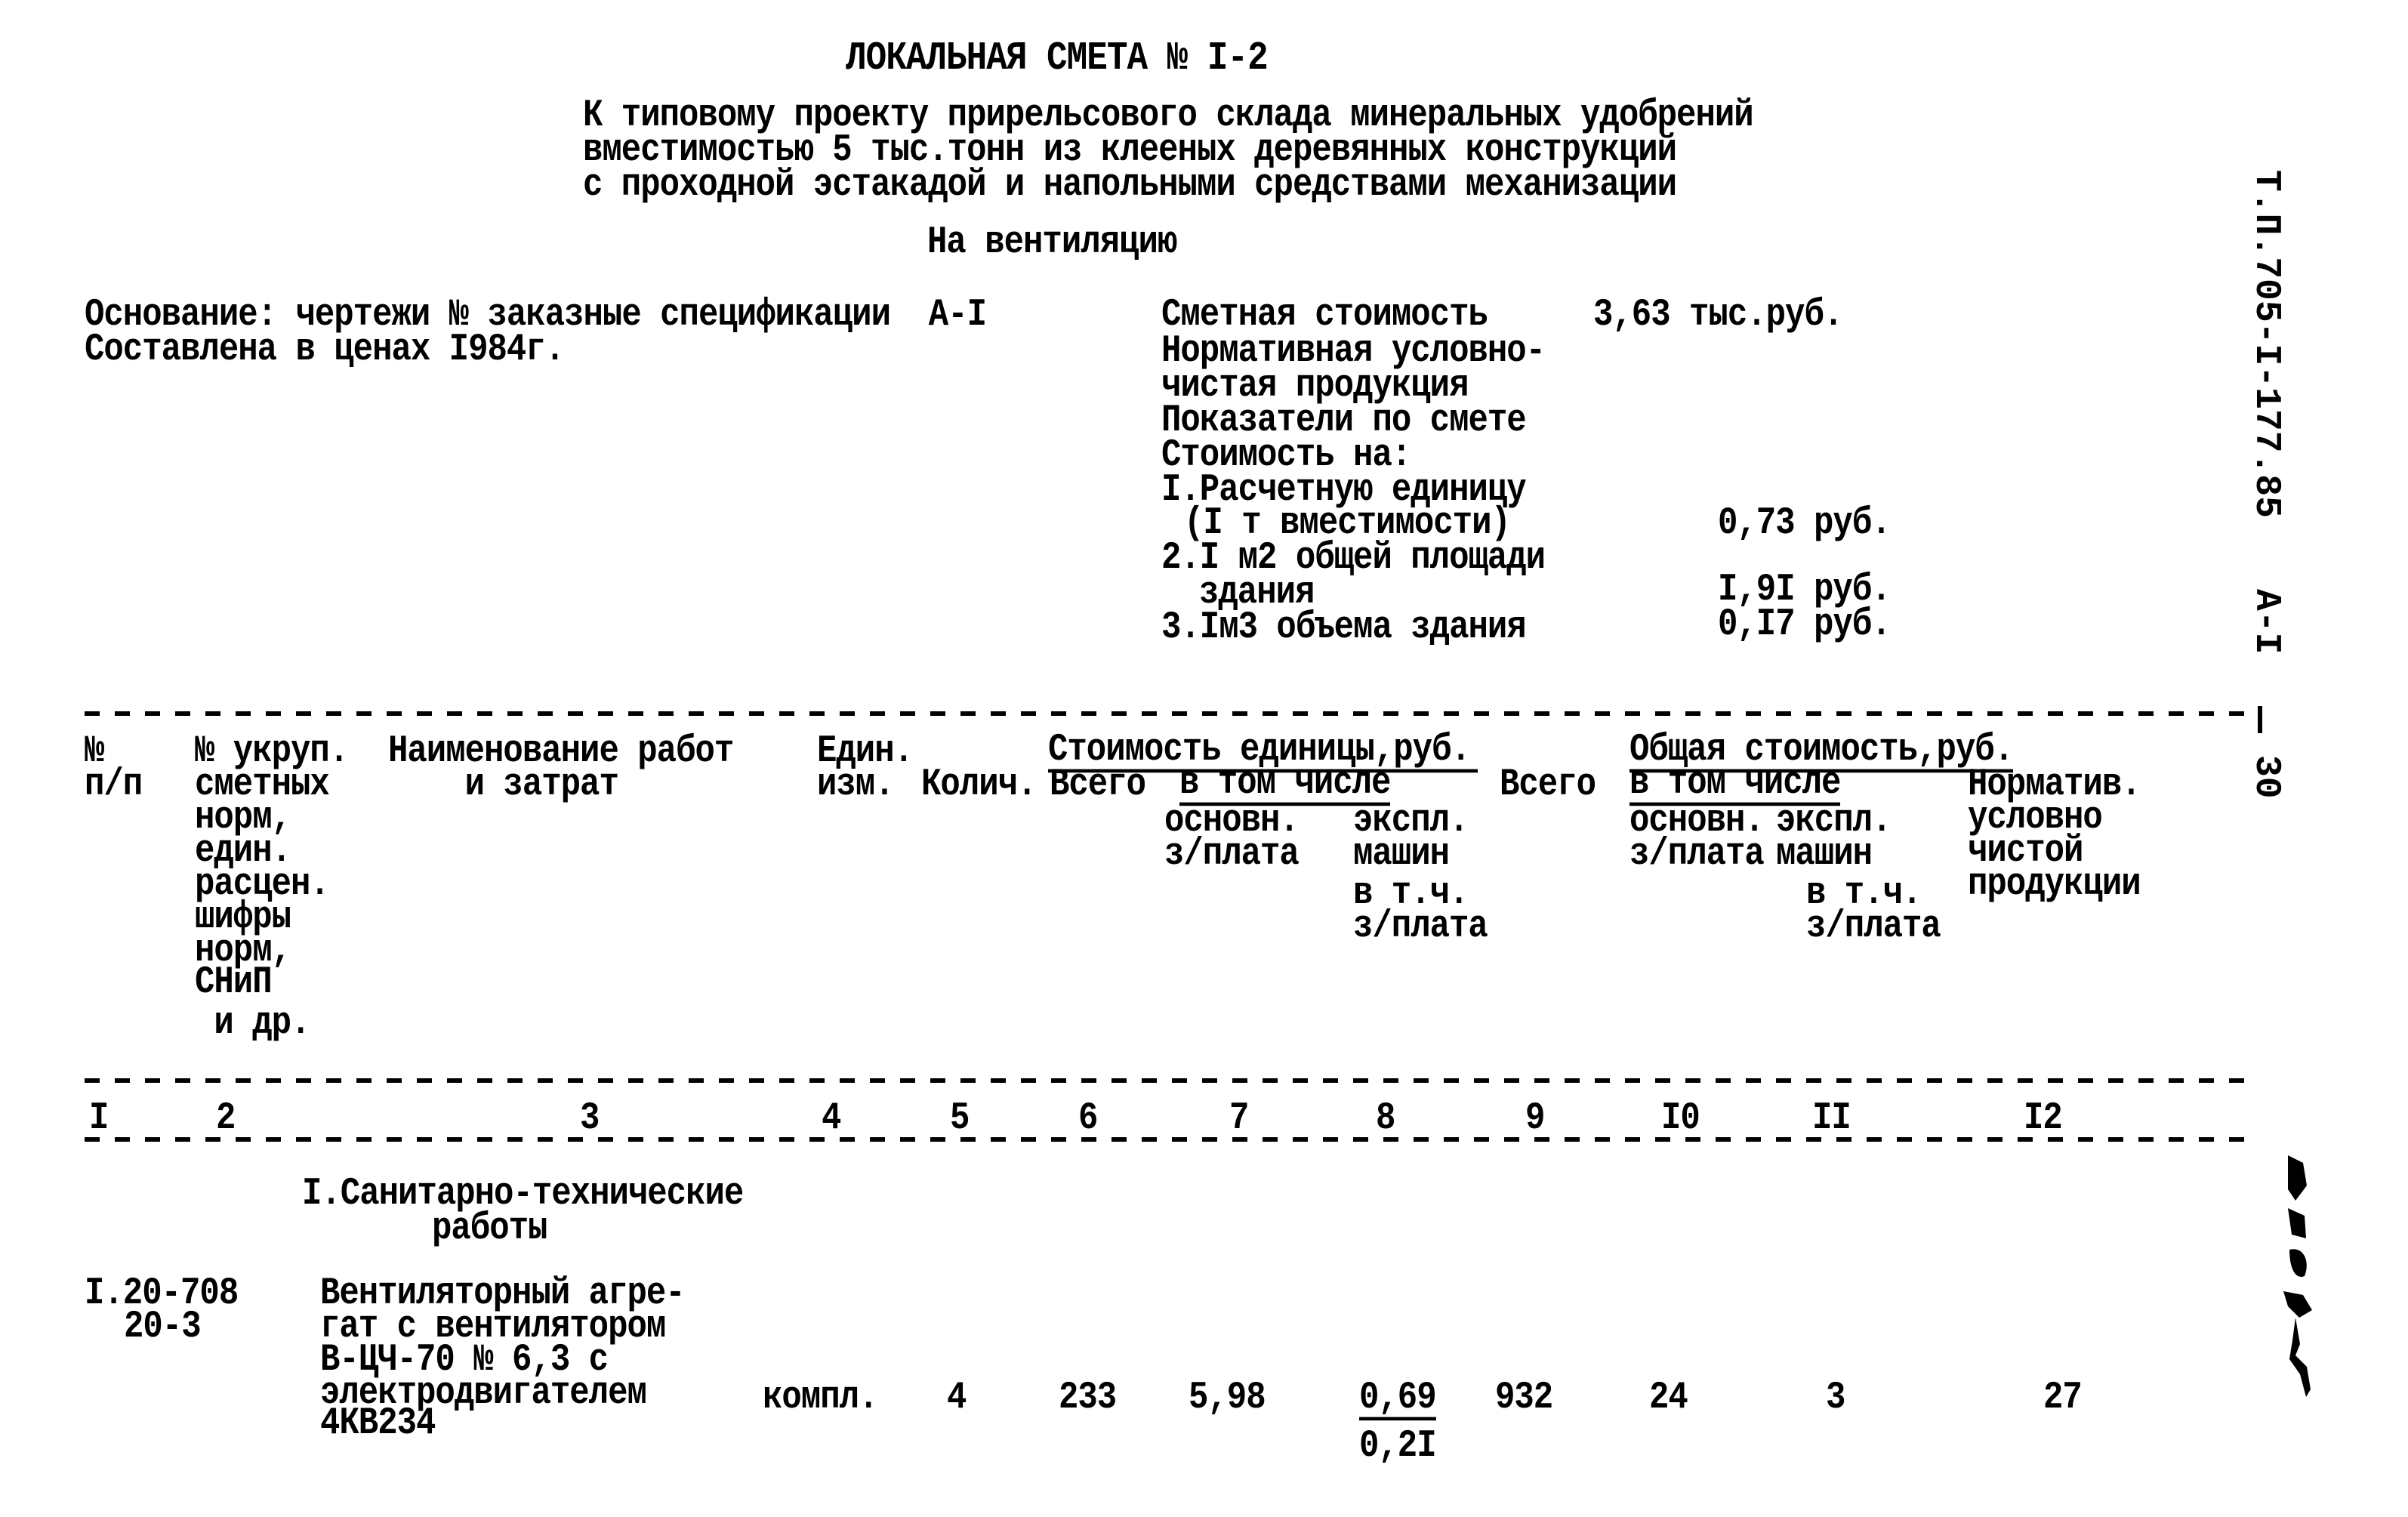  I want to click on row-total-wage: 24, so click(1668, 1398).